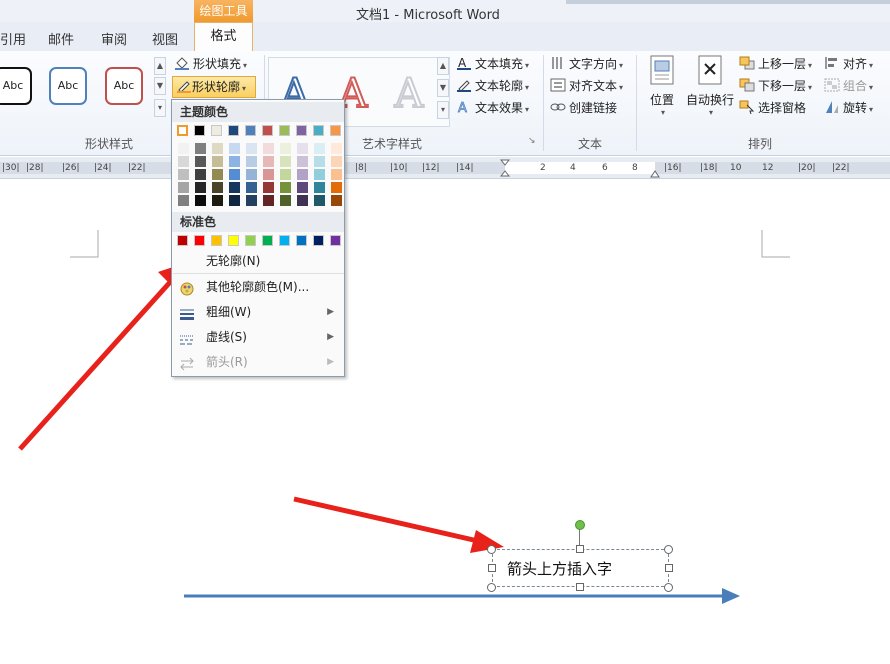 This screenshot has height=664, width=890. Describe the element at coordinates (258, 312) in the screenshot. I see `weight-item: 粗细(W) ▶` at that location.